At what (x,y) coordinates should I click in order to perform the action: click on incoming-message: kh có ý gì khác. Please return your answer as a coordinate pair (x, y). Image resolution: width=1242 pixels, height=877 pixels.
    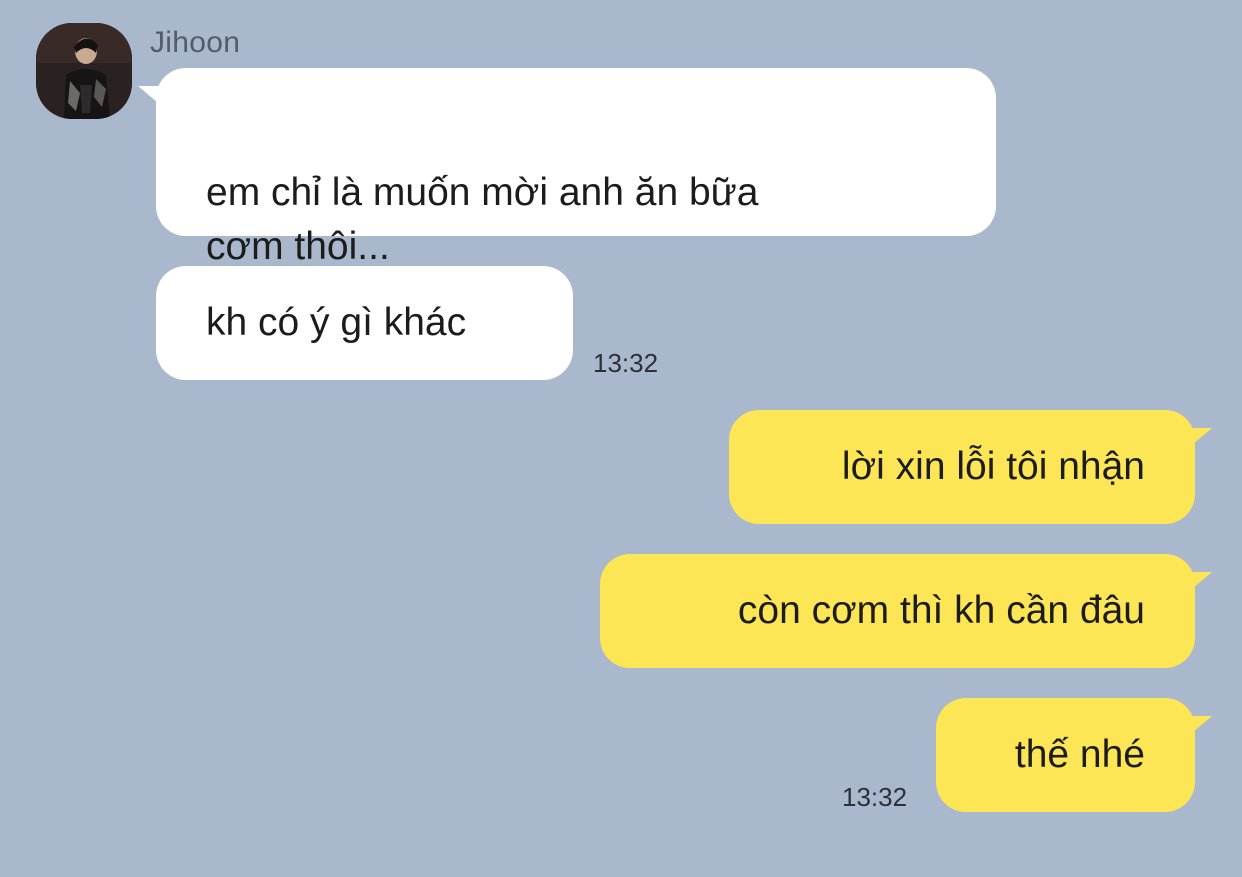
    Looking at the image, I should click on (364, 323).